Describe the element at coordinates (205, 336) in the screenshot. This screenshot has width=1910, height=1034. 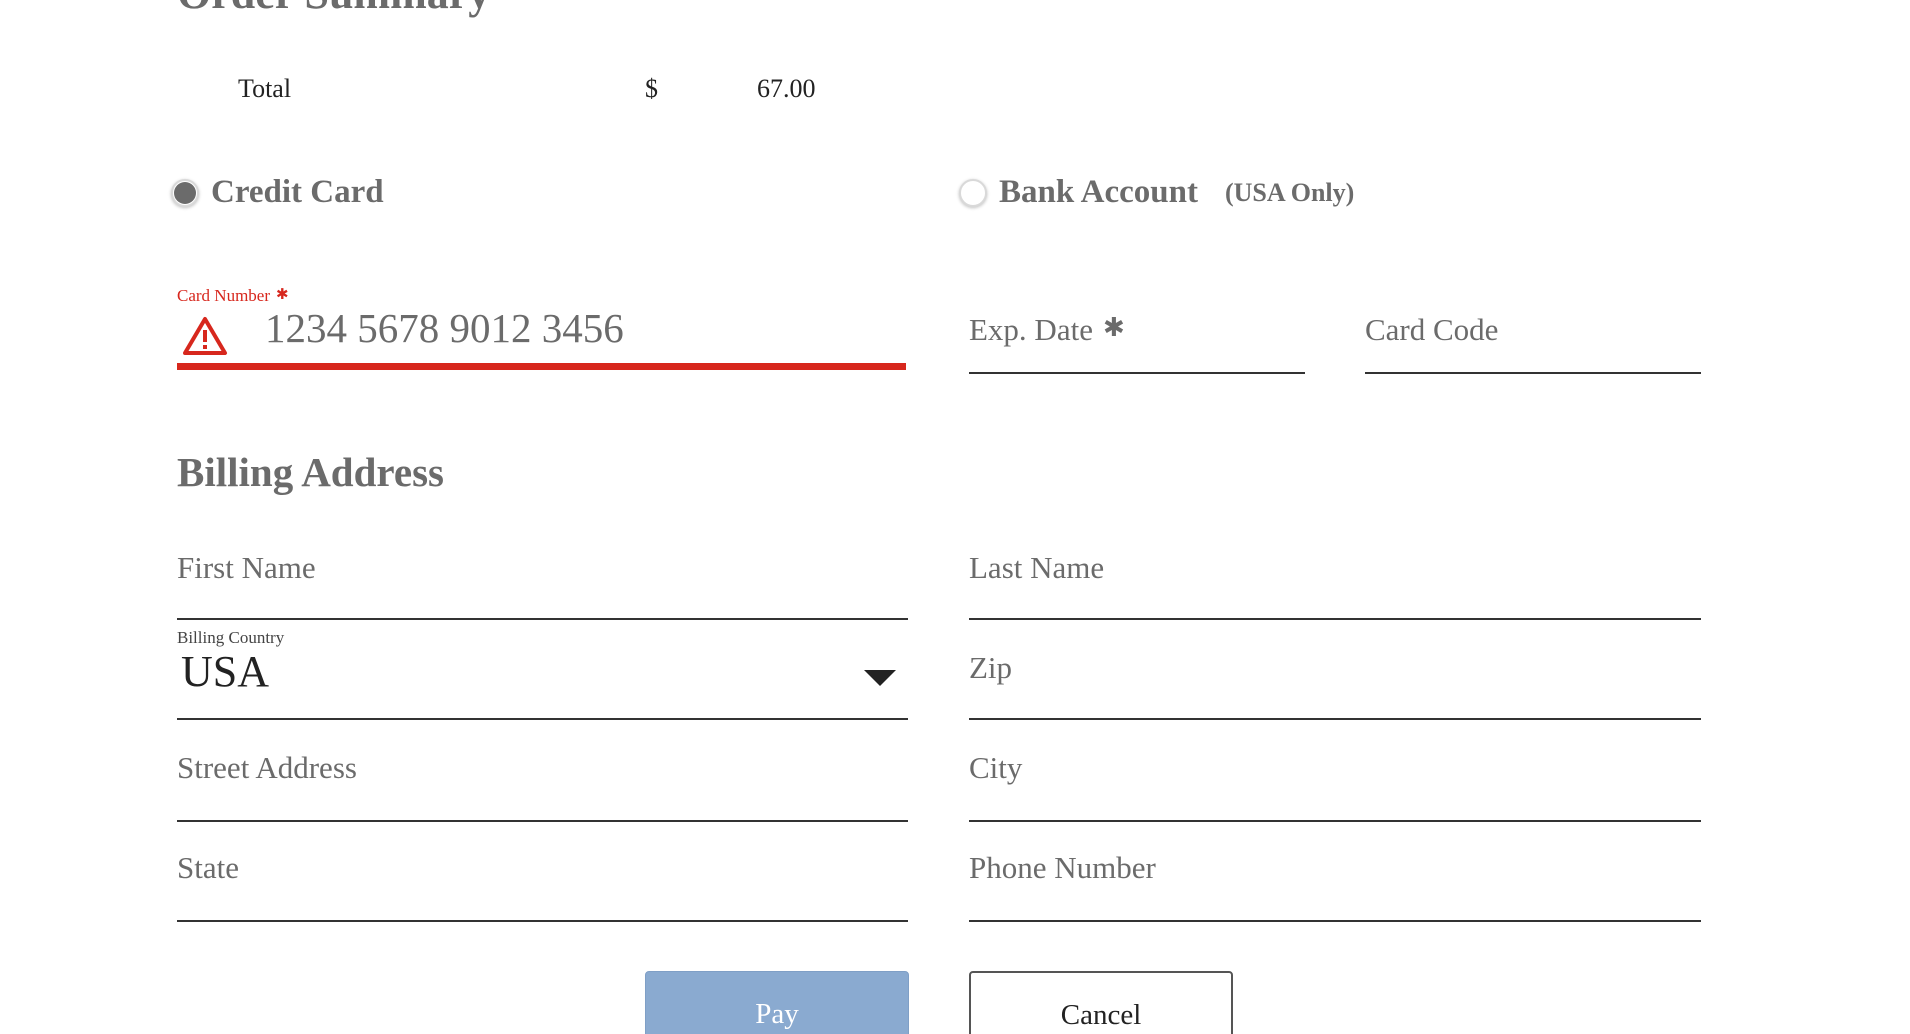
I see `warning-triangle-icon` at that location.